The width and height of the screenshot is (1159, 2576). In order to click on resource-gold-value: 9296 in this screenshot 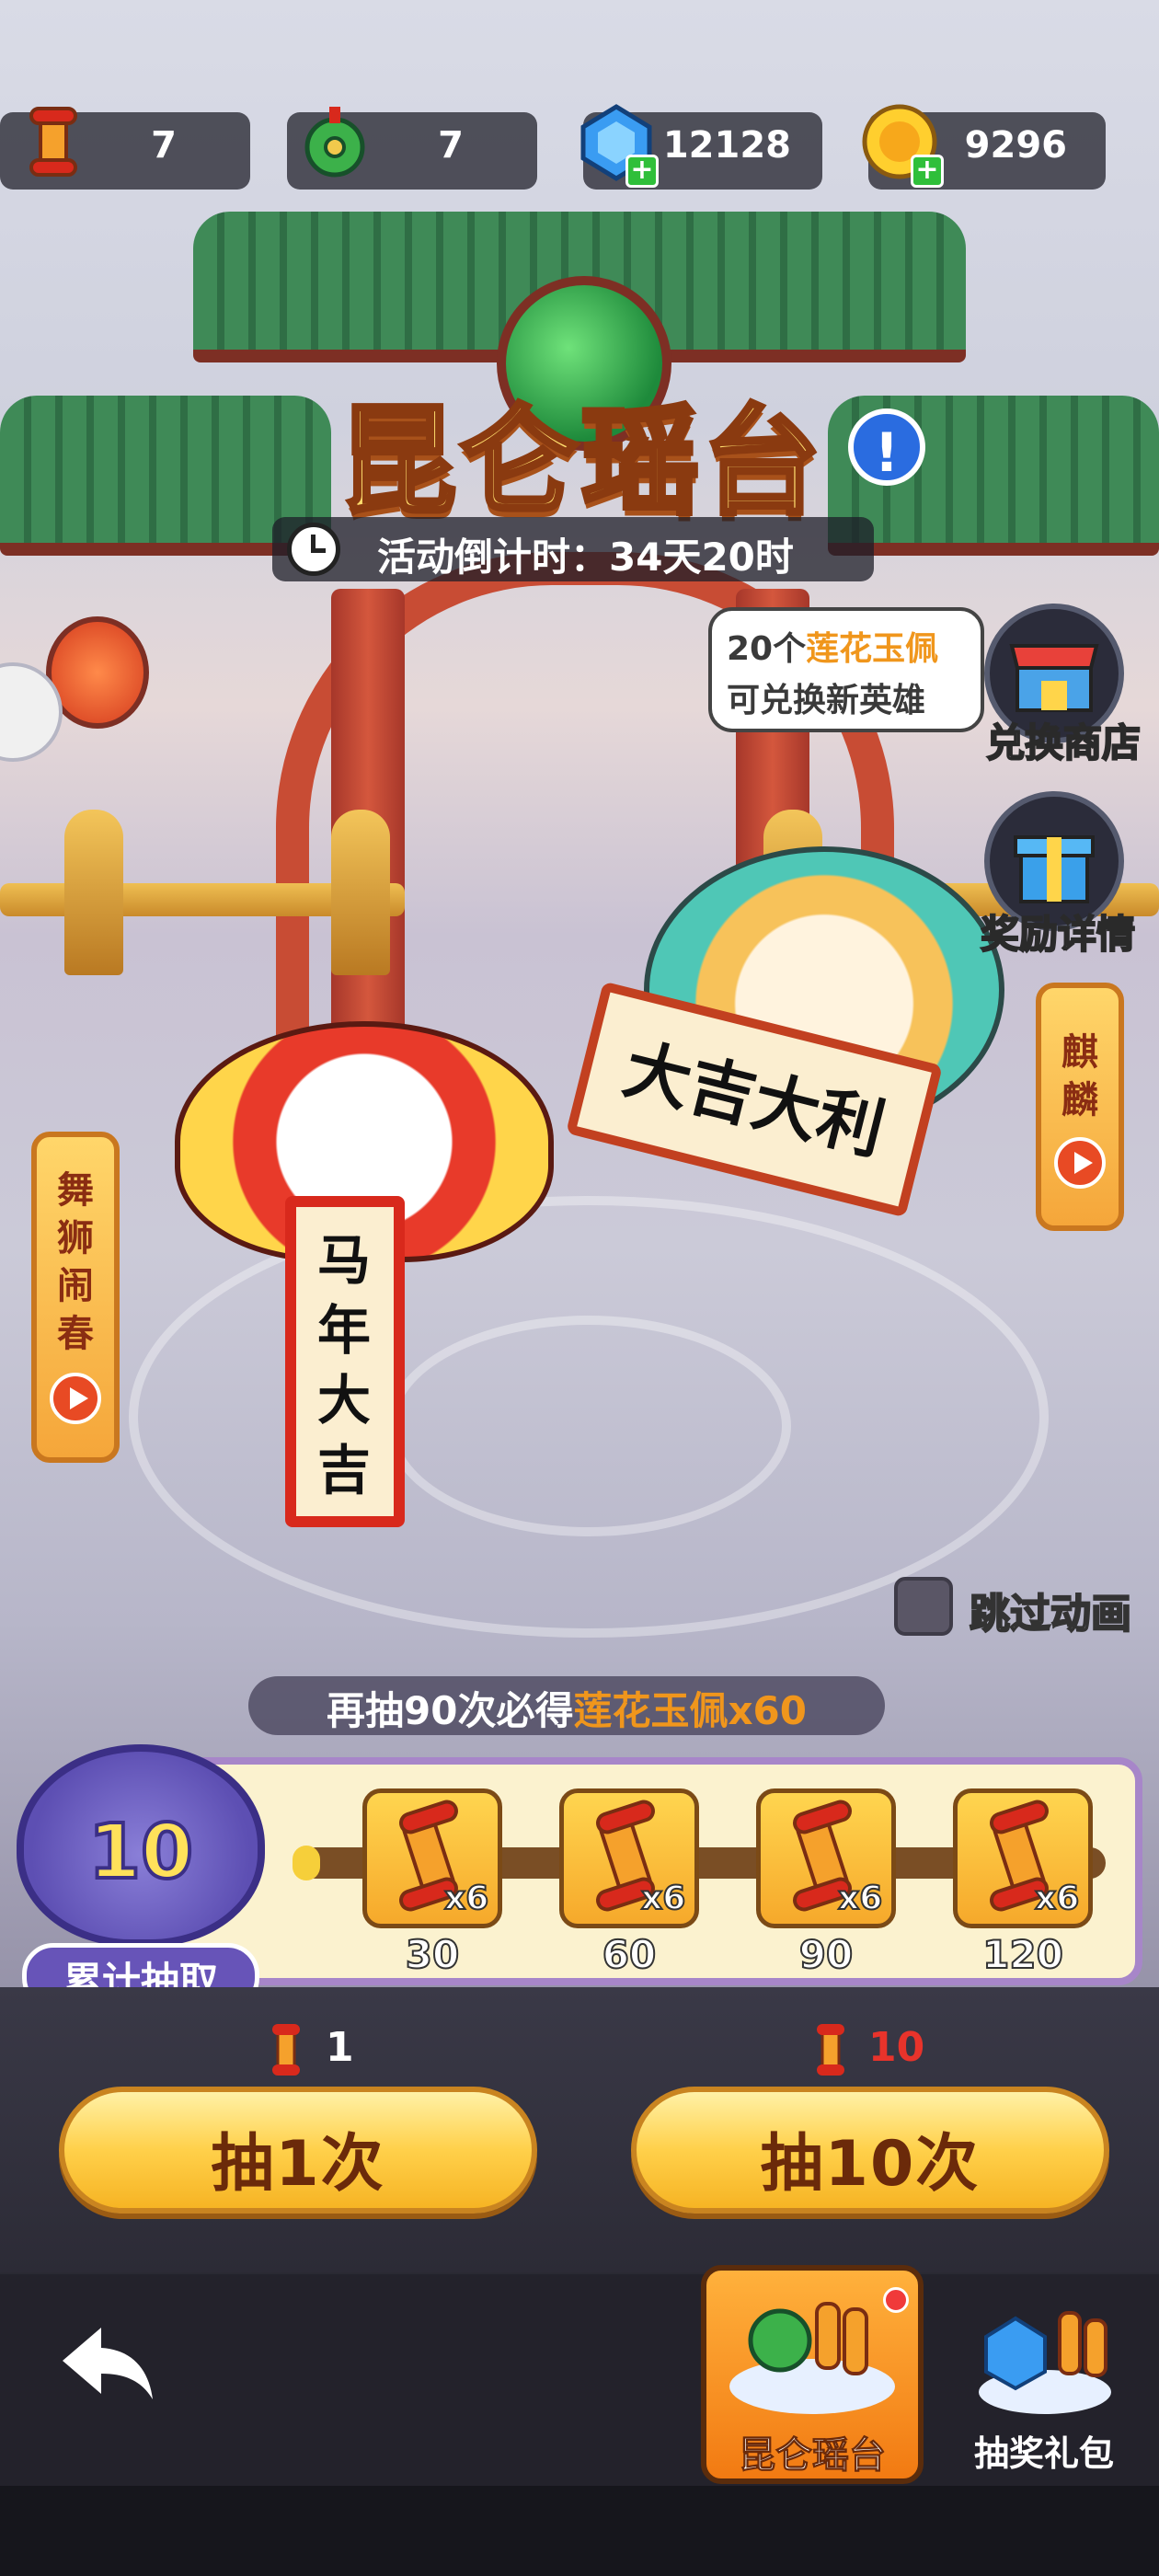, I will do `click(1015, 145)`.